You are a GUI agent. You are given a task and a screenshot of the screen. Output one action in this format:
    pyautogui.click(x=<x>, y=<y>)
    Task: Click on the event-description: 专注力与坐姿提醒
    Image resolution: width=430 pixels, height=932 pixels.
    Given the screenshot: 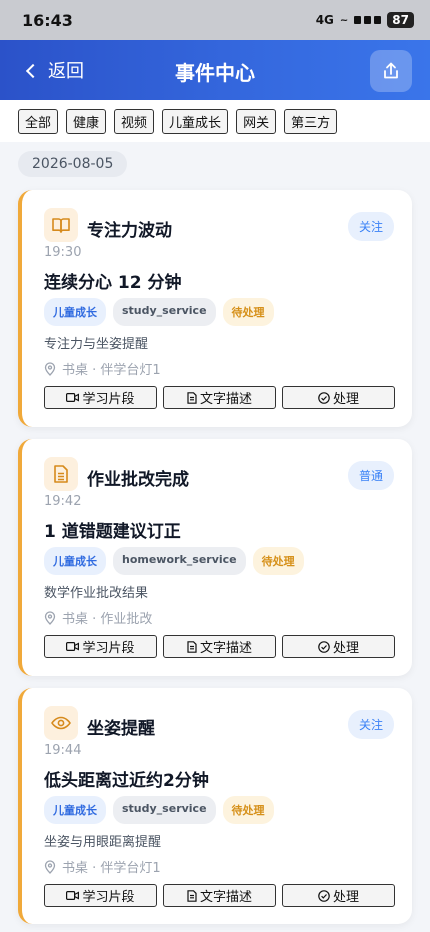 What is the action you would take?
    pyautogui.click(x=96, y=344)
    